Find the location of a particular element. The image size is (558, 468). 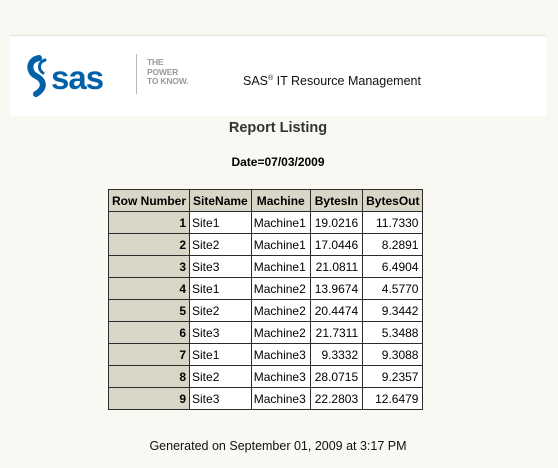

product-name-suffix: IT Resource Management is located at coordinates (347, 81).